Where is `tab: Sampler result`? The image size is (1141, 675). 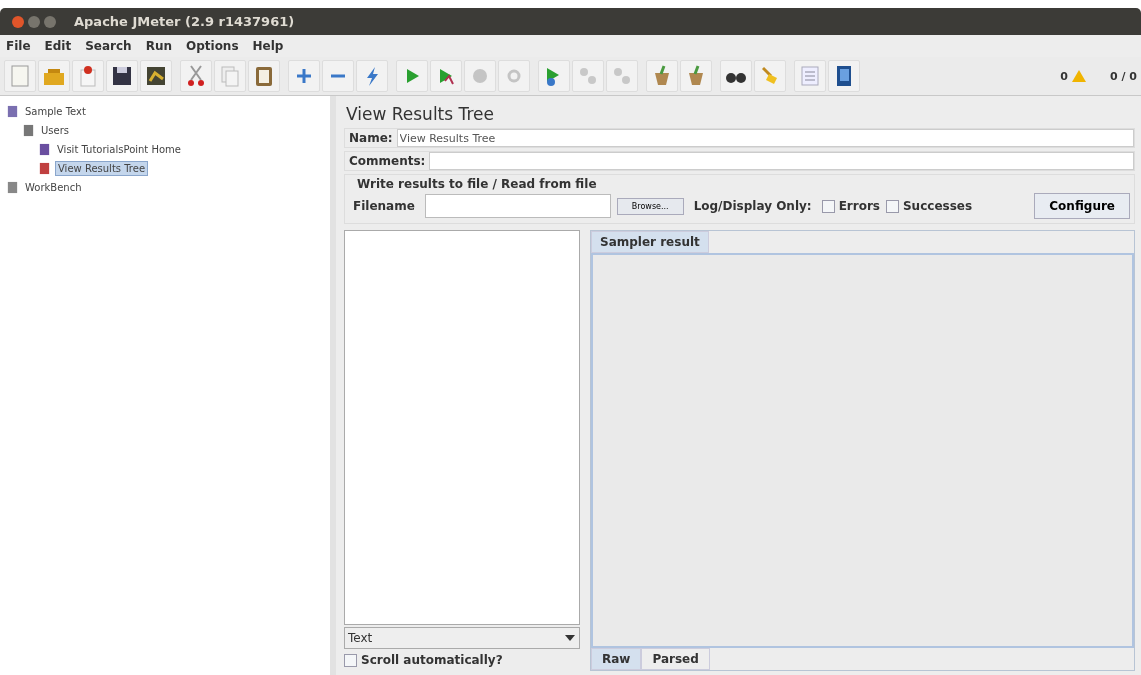 tab: Sampler result is located at coordinates (650, 242).